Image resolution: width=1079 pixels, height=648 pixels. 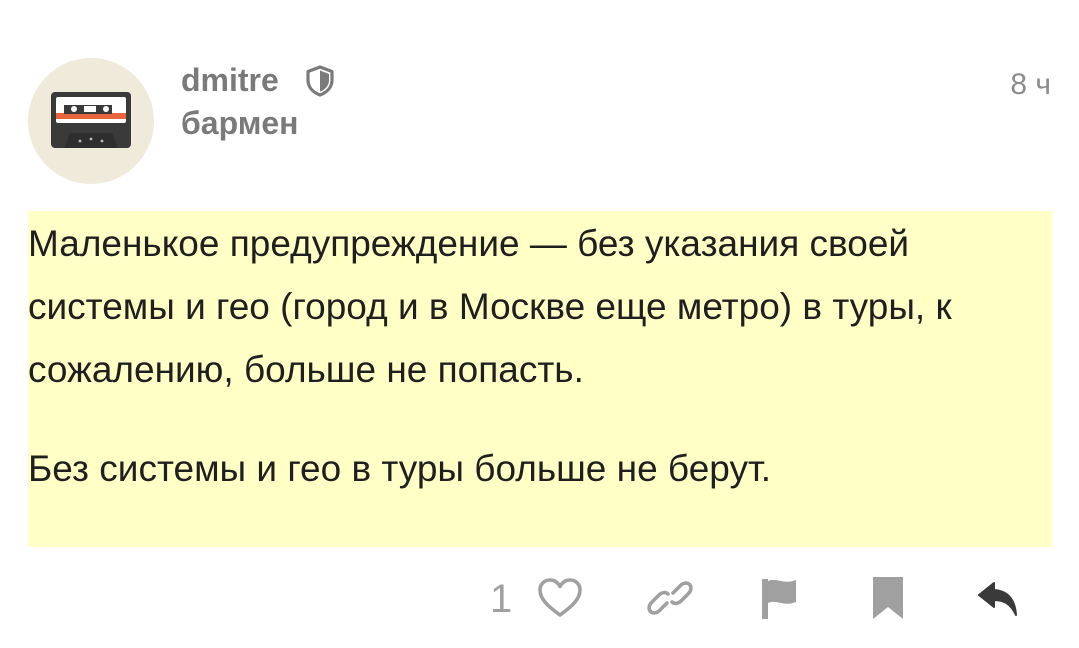 What do you see at coordinates (320, 81) in the screenshot?
I see `shield-icon` at bounding box center [320, 81].